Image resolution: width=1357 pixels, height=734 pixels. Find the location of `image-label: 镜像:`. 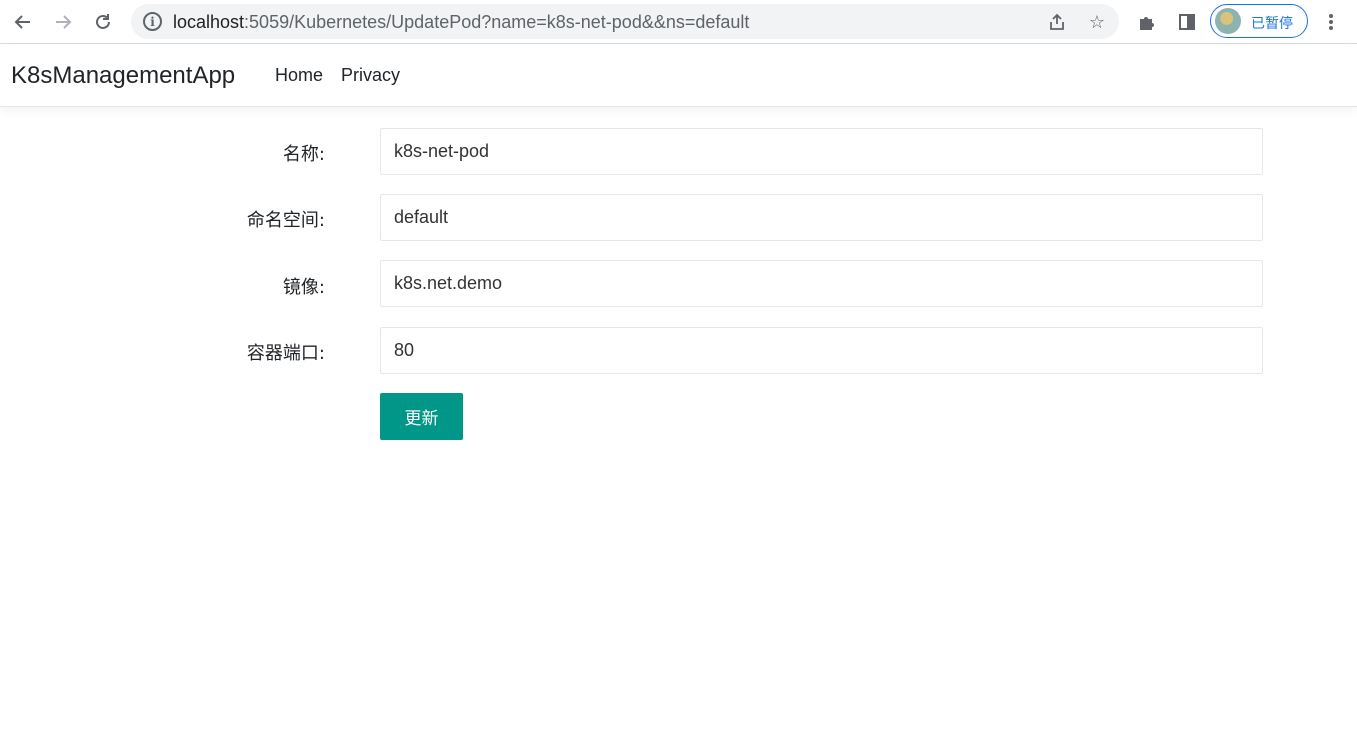

image-label: 镜像: is located at coordinates (303, 287).